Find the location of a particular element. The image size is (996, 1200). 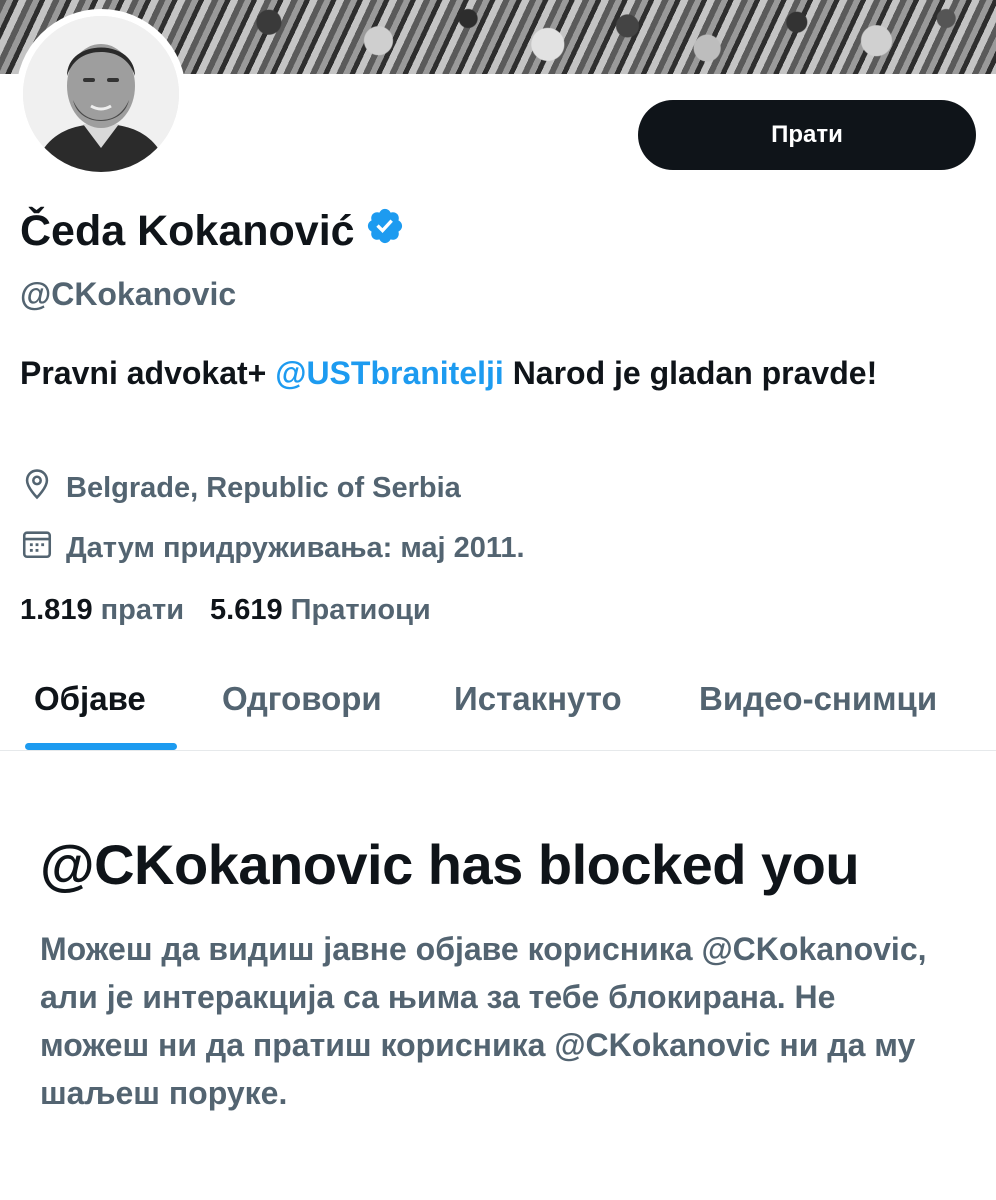

profile-stats: 1.819 прати 5.619 Пратиоци is located at coordinates (225, 610).